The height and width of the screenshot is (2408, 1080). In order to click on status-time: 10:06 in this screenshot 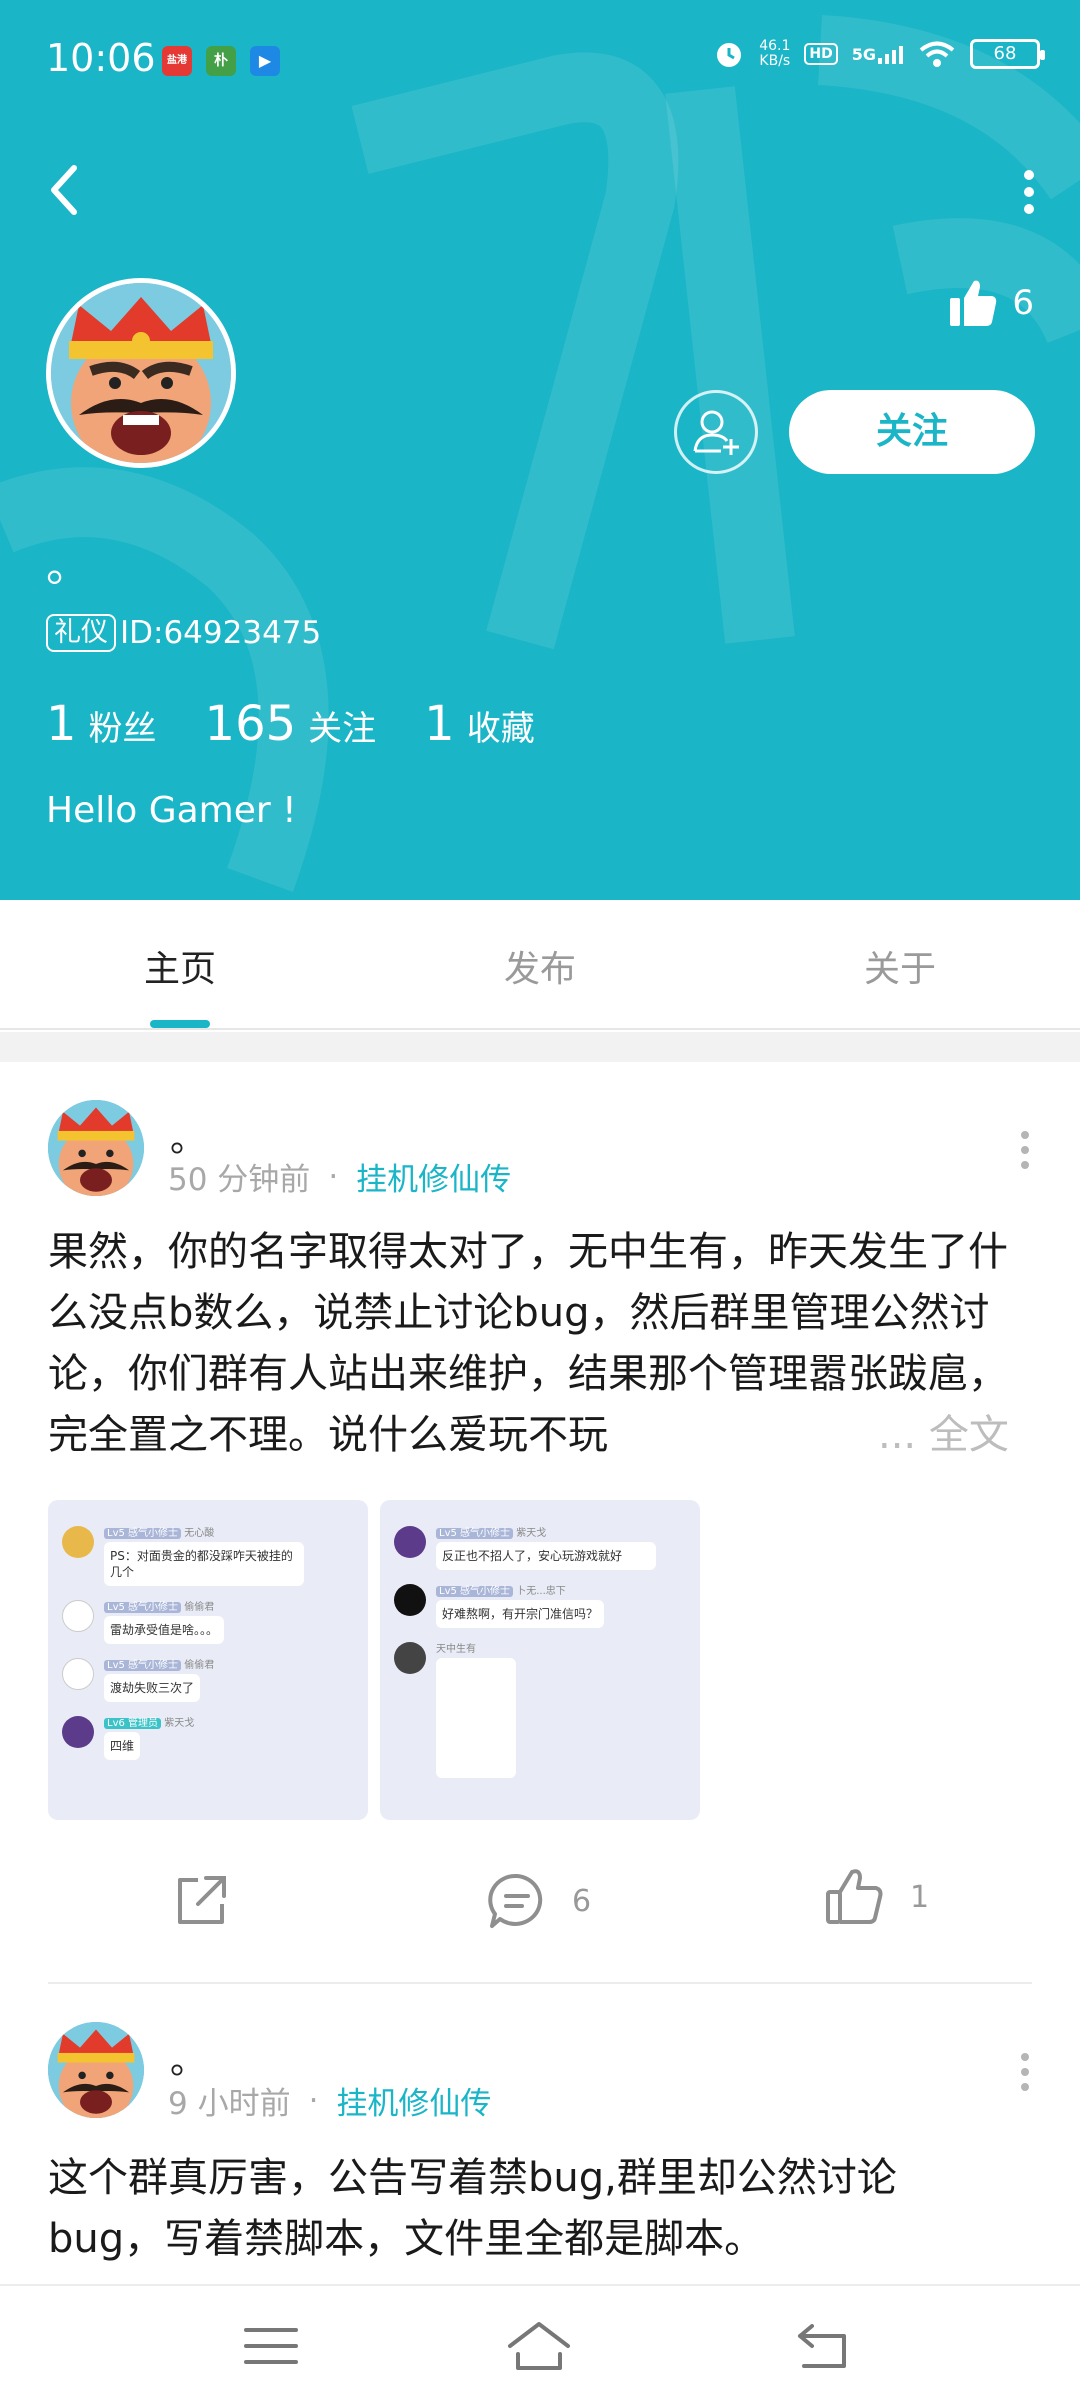, I will do `click(101, 58)`.